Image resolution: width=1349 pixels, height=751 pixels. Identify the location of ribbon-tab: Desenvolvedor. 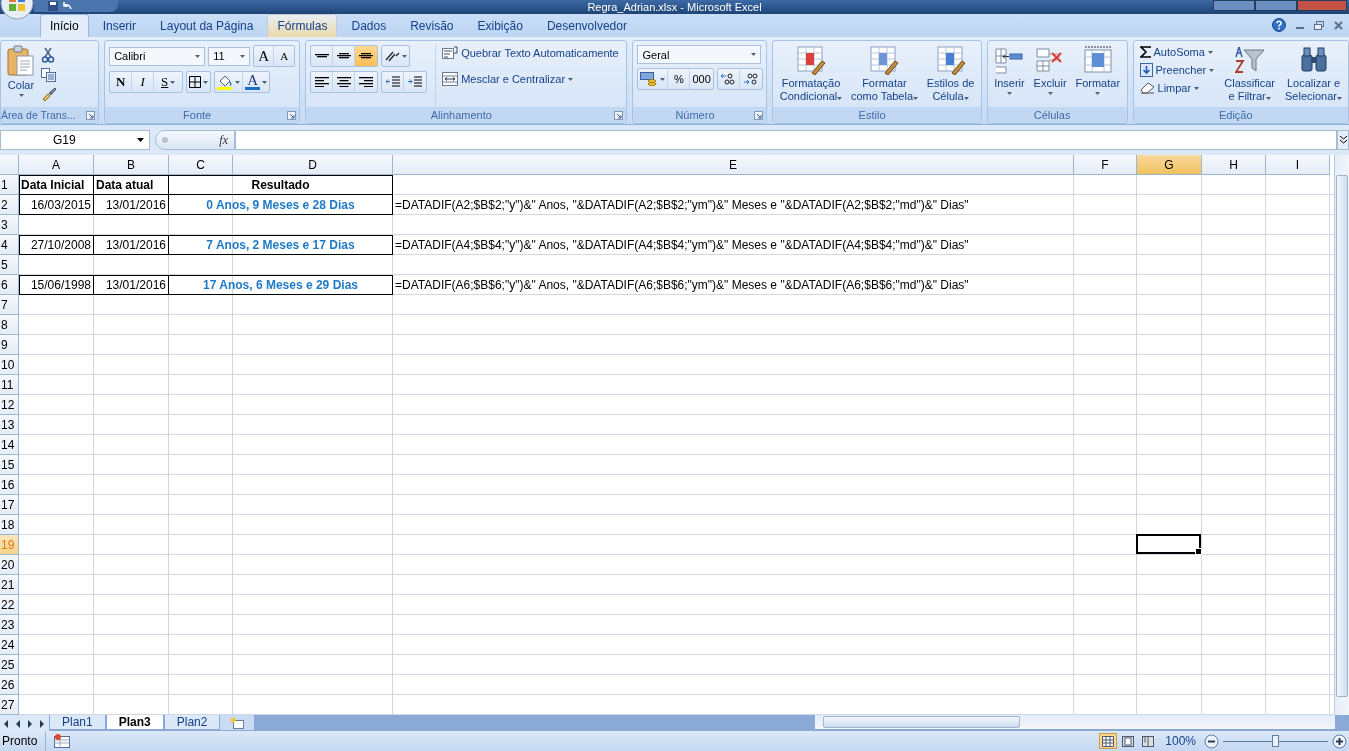
(586, 25).